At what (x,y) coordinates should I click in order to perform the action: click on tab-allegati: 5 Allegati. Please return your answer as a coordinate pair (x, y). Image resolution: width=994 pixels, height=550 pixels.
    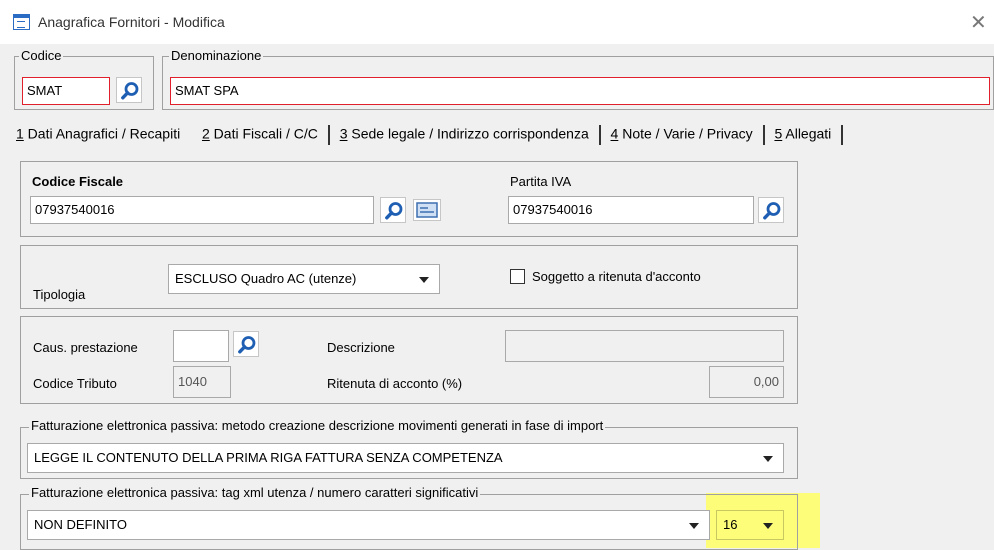
    Looking at the image, I should click on (802, 134).